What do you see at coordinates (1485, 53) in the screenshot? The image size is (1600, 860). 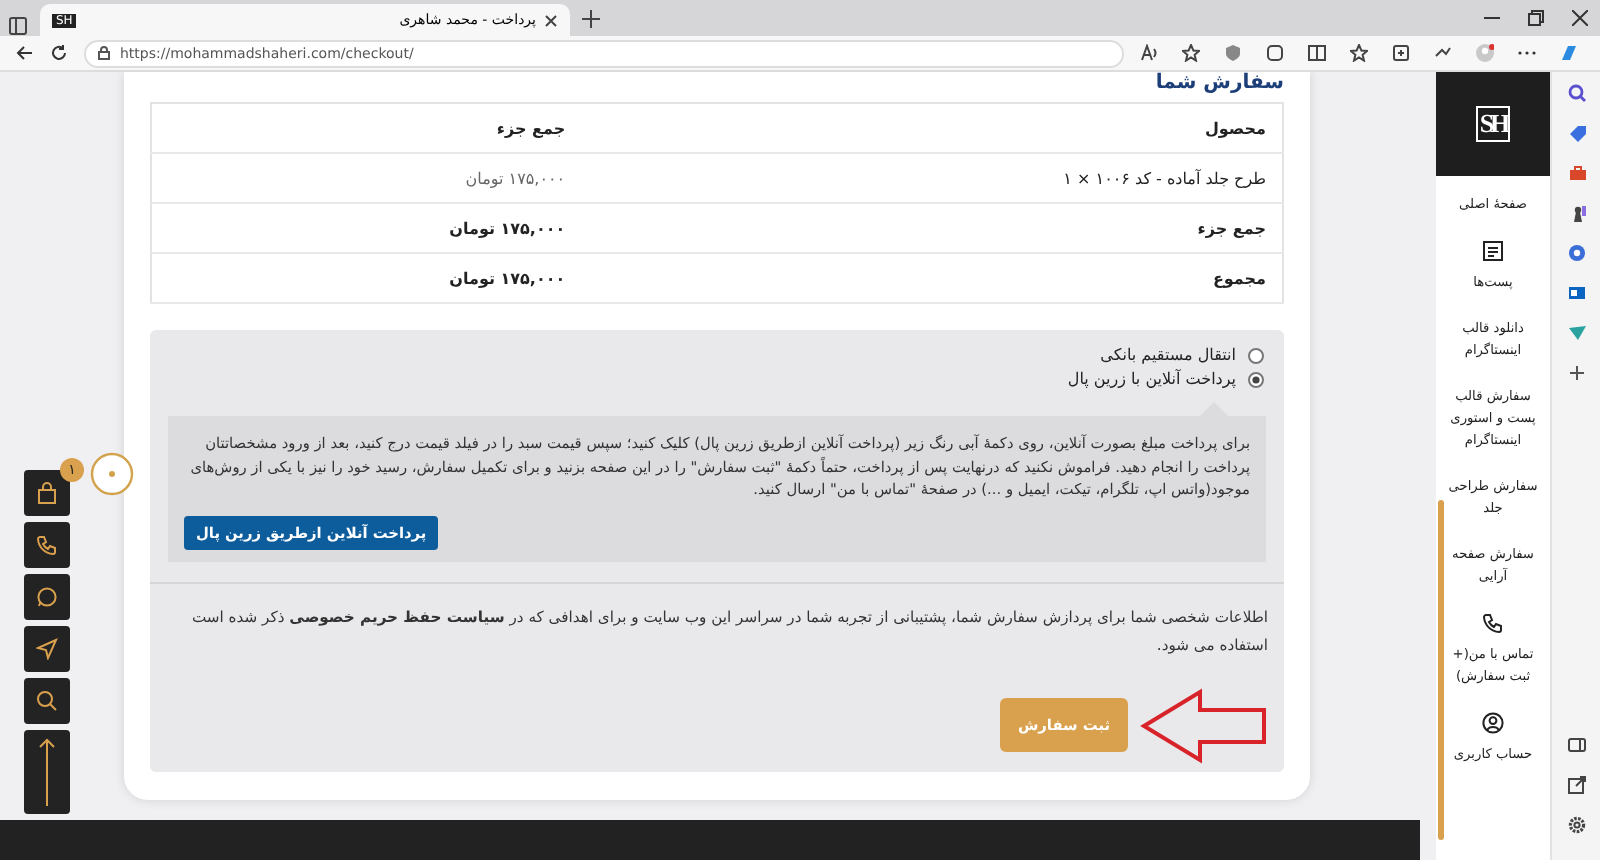 I see `profile-avatar-icon` at bounding box center [1485, 53].